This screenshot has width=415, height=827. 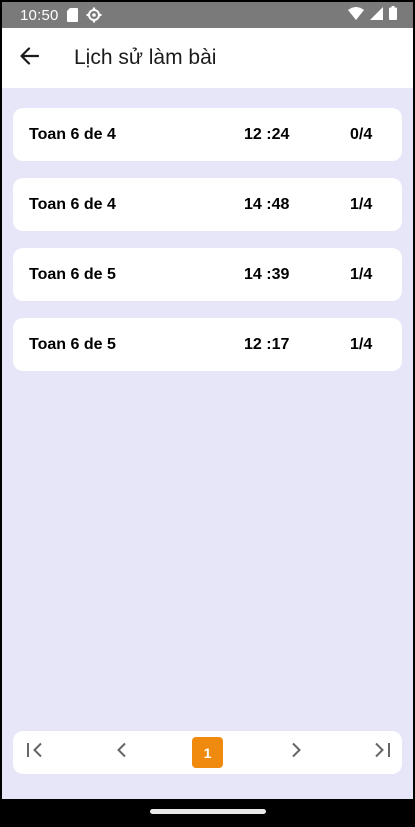 I want to click on exam-duration: 12 :24, so click(x=267, y=134).